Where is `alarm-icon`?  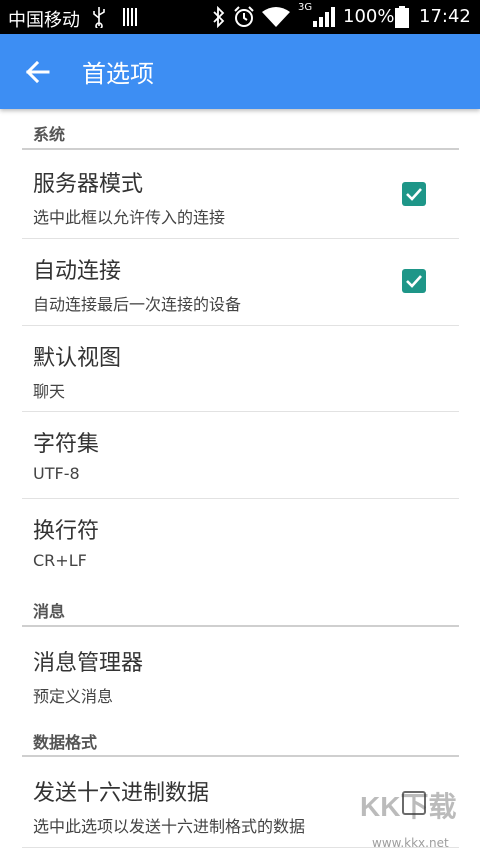
alarm-icon is located at coordinates (244, 16).